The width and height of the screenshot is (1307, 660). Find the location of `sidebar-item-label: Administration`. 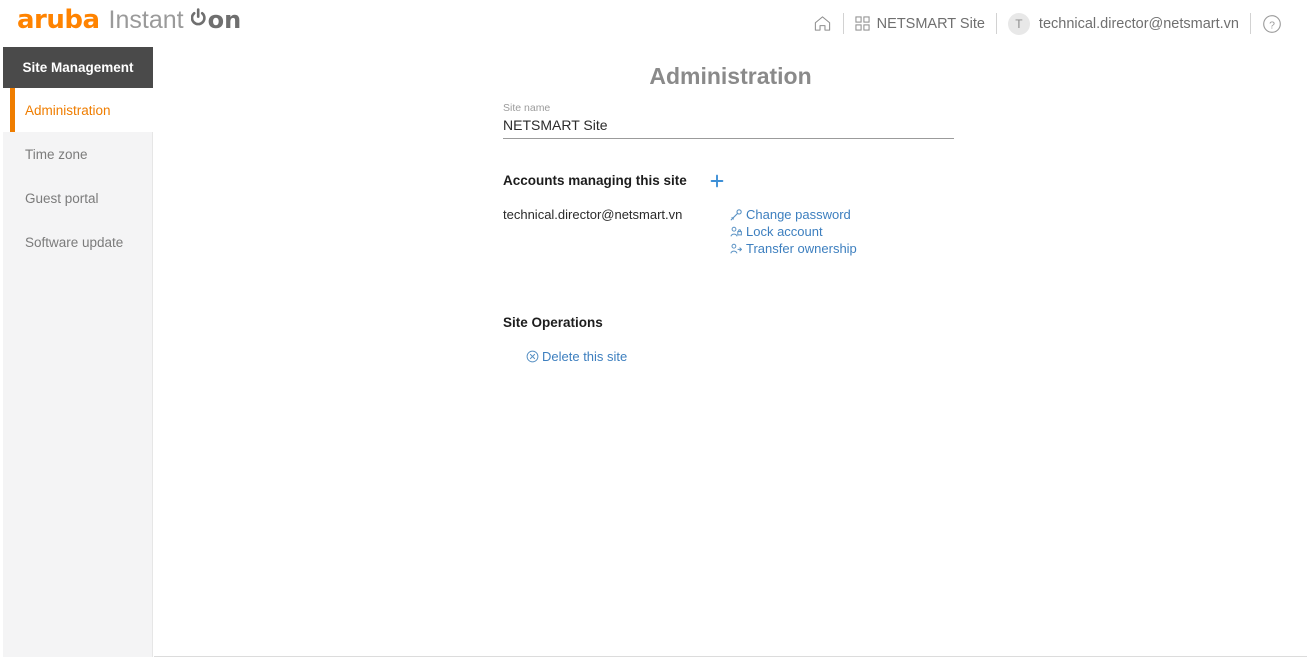

sidebar-item-label: Administration is located at coordinates (68, 110).